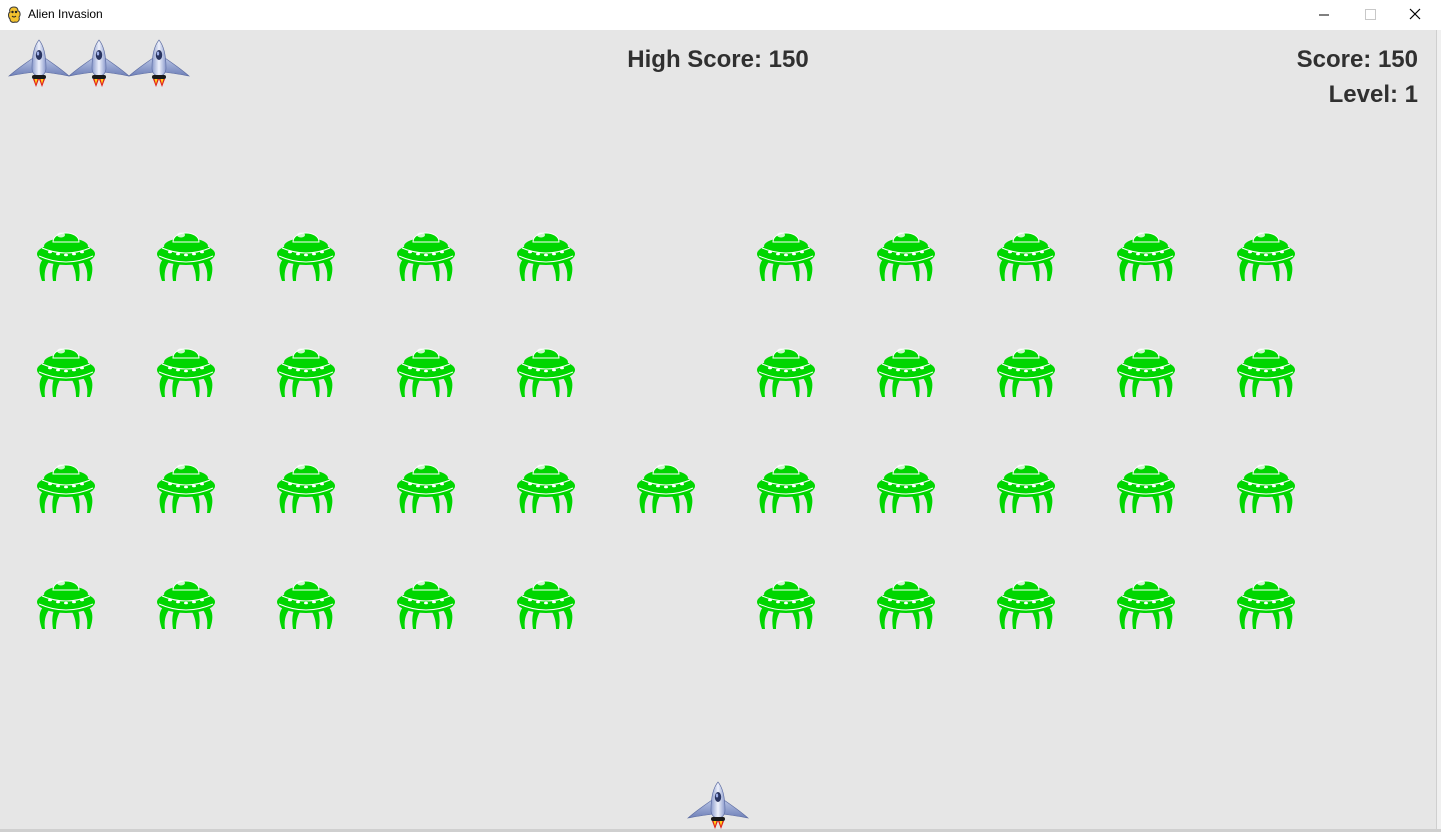 This screenshot has height=832, width=1441. I want to click on minimize-icon, so click(1324, 15).